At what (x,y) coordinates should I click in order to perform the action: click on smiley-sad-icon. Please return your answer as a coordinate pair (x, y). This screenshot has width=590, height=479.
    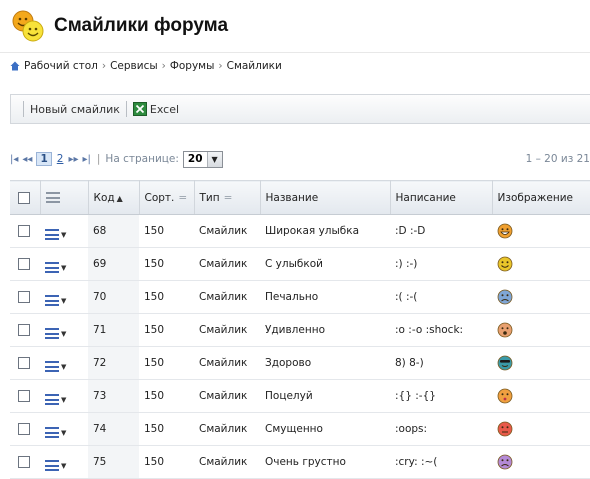
    Looking at the image, I should click on (505, 297).